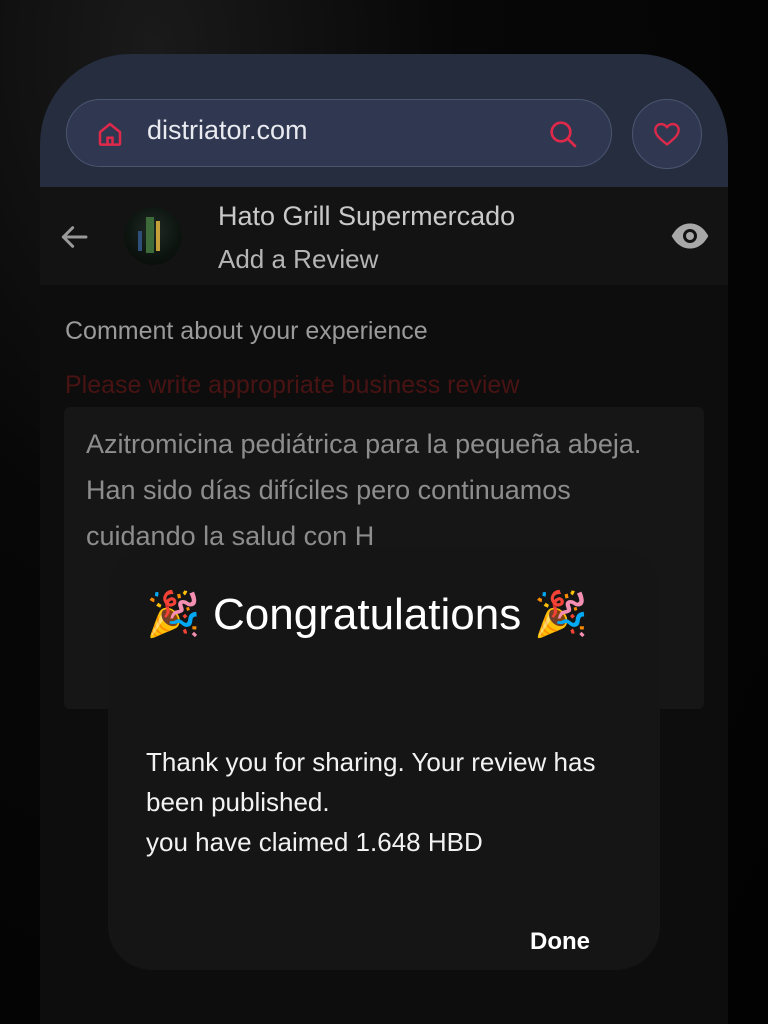  Describe the element at coordinates (690, 236) in the screenshot. I see `eye-icon` at that location.